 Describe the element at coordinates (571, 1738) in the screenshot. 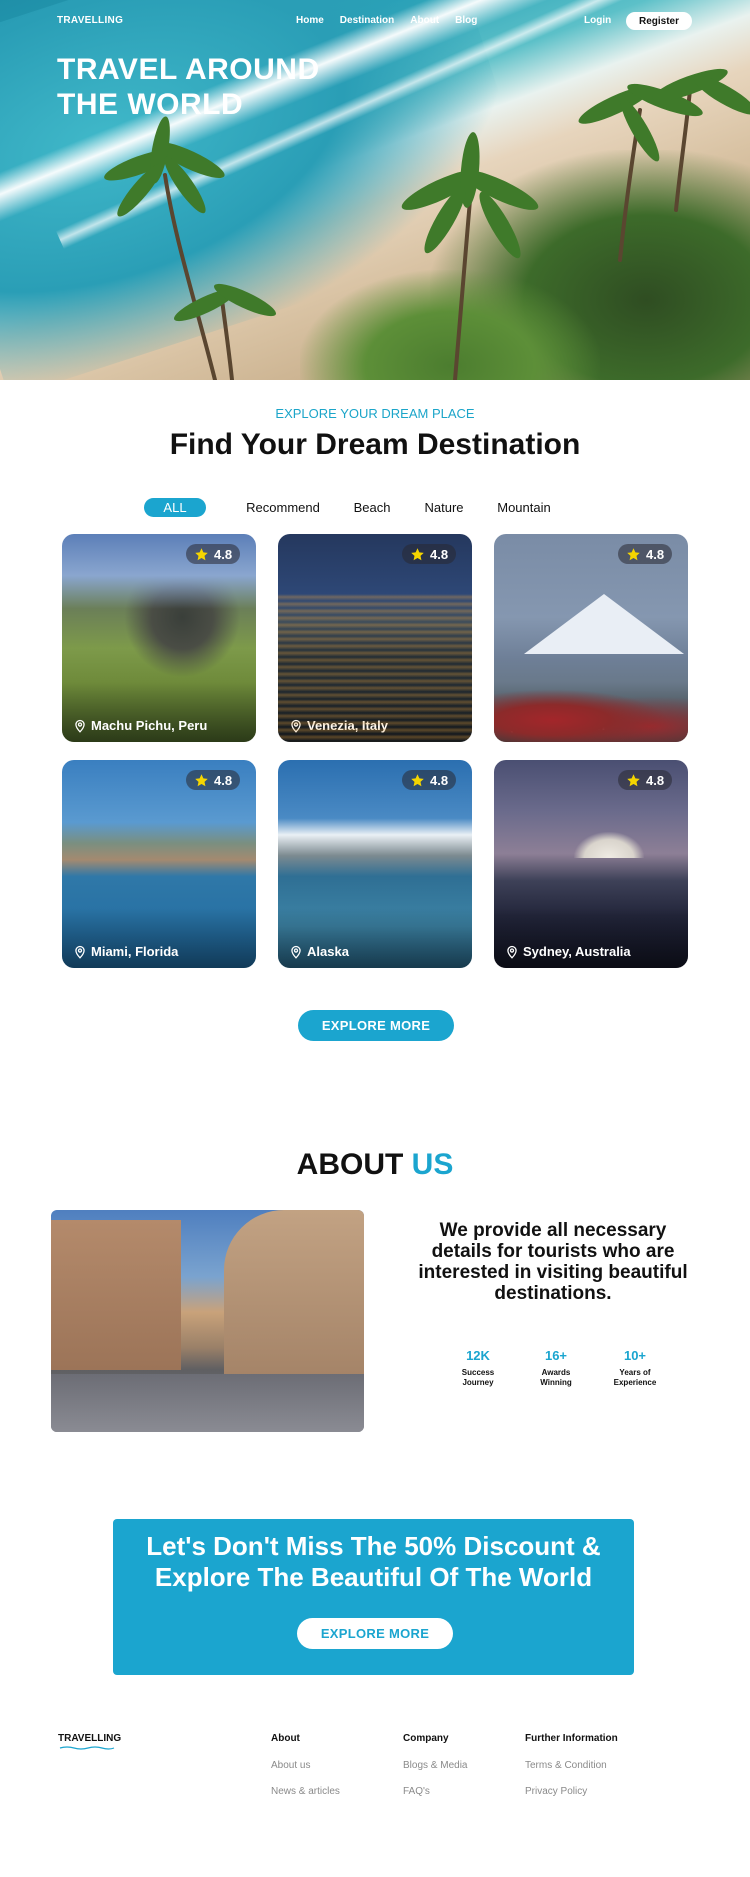

I see `footer-heading: Further Information` at that location.